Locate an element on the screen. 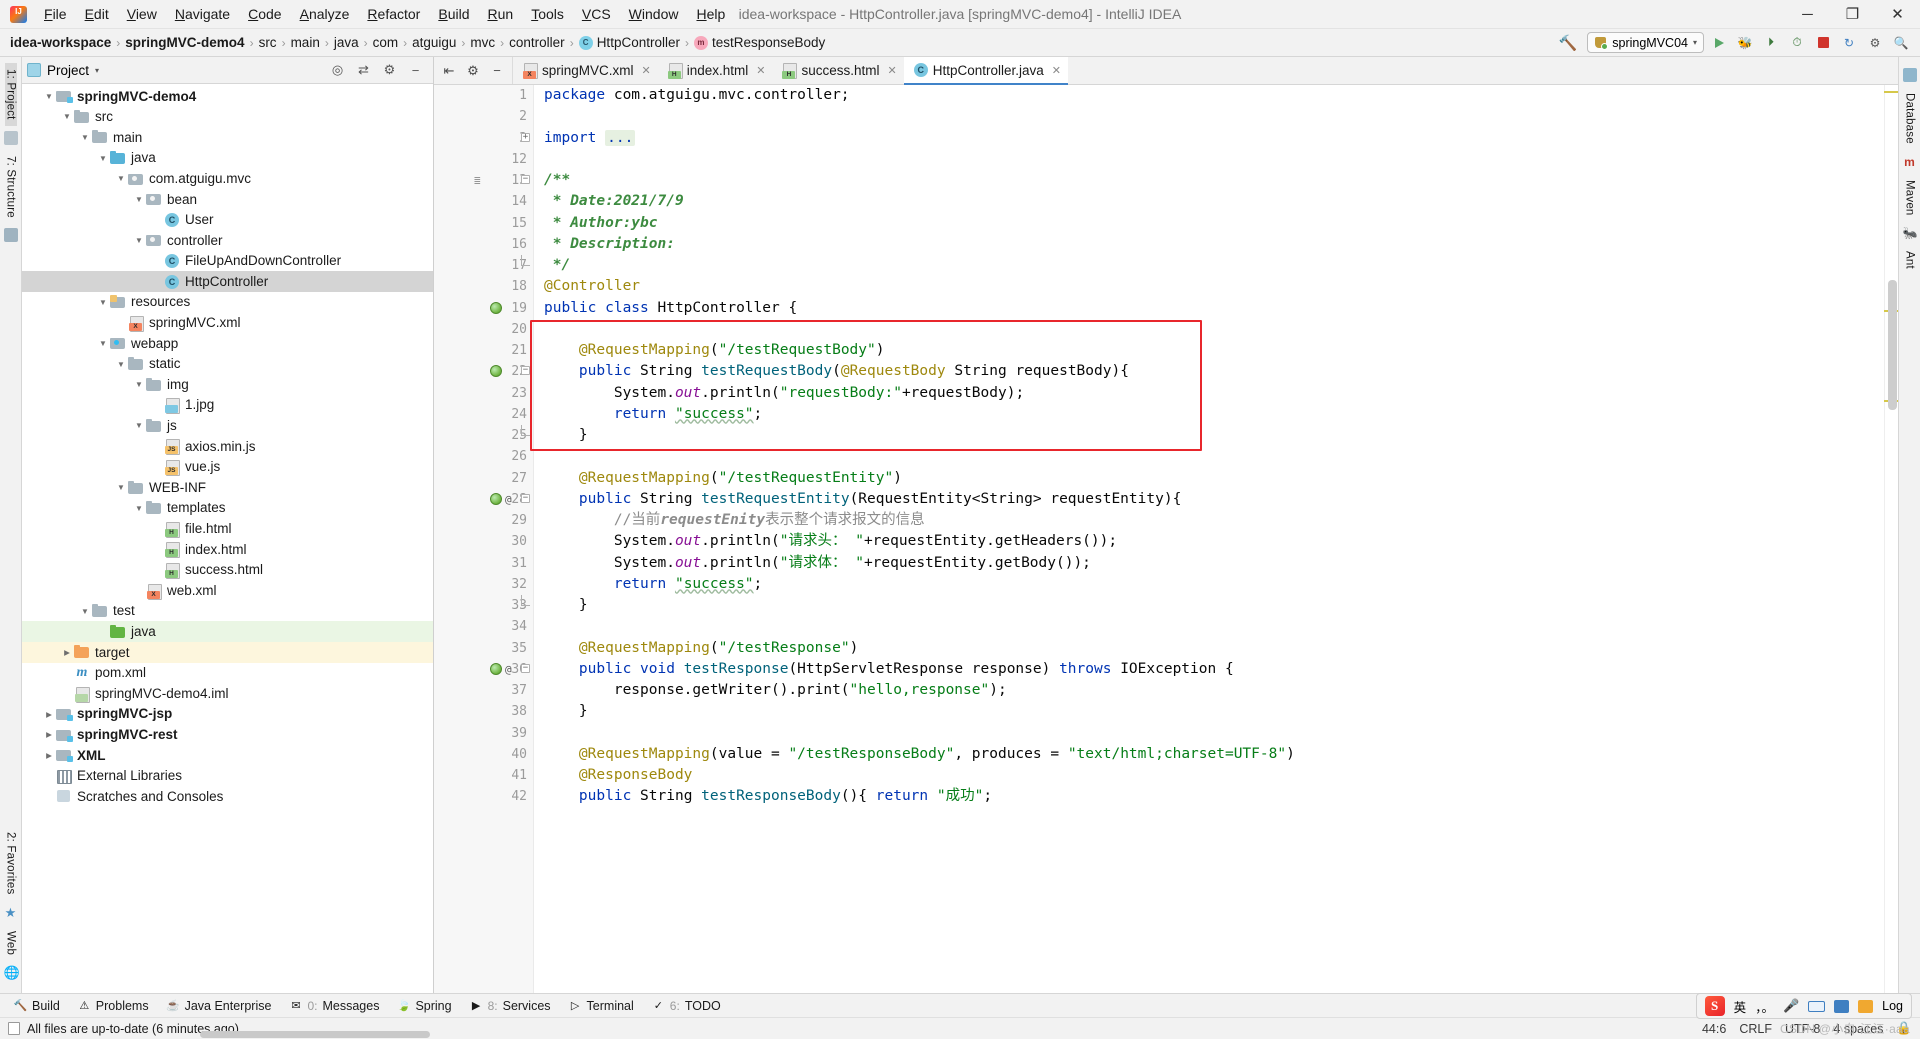 The height and width of the screenshot is (1039, 1920). gutter-line-14: 14 is located at coordinates (483, 201).